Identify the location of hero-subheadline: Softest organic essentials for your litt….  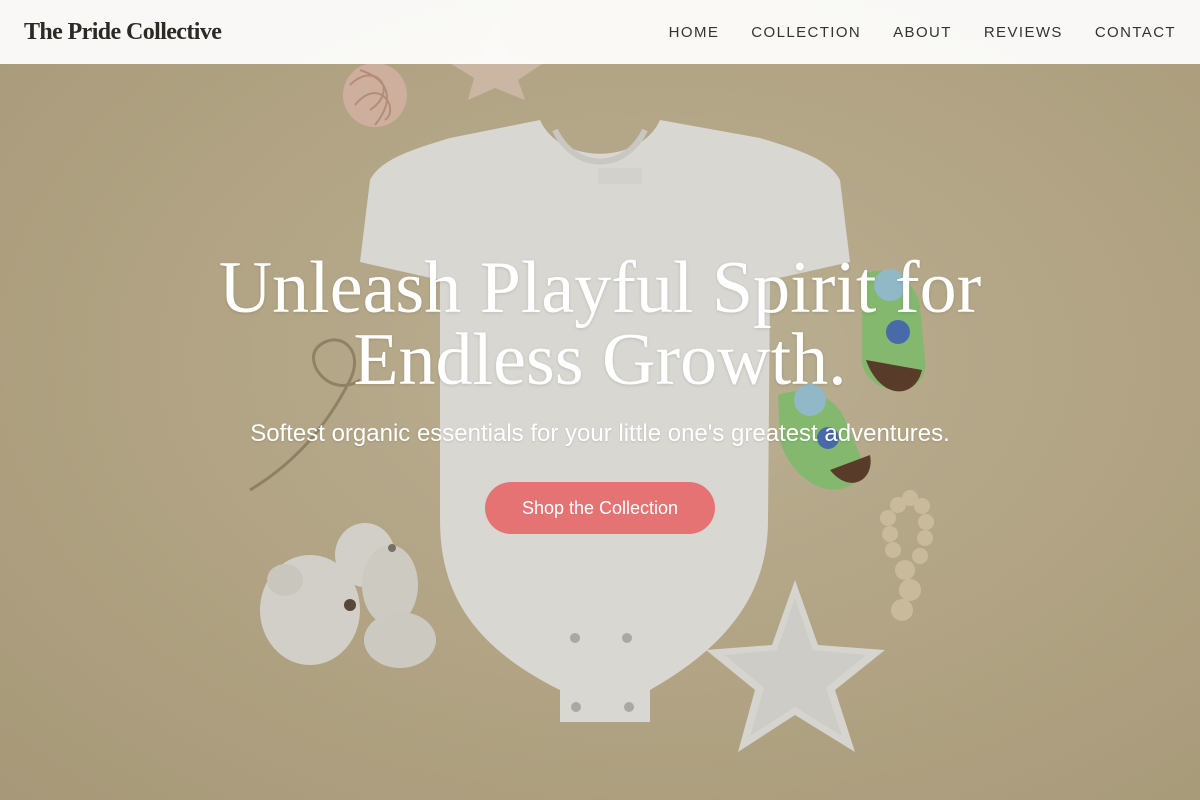
(600, 433).